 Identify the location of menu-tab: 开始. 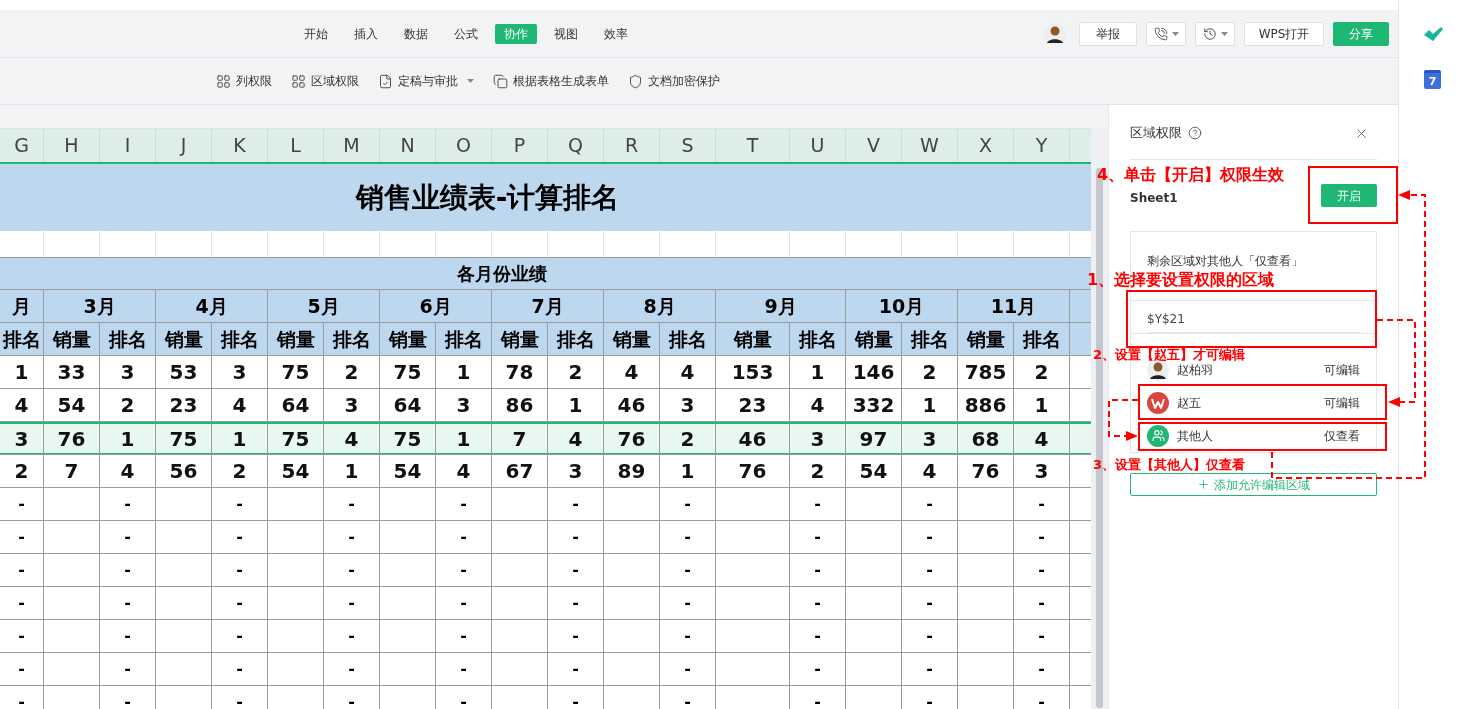
(316, 33).